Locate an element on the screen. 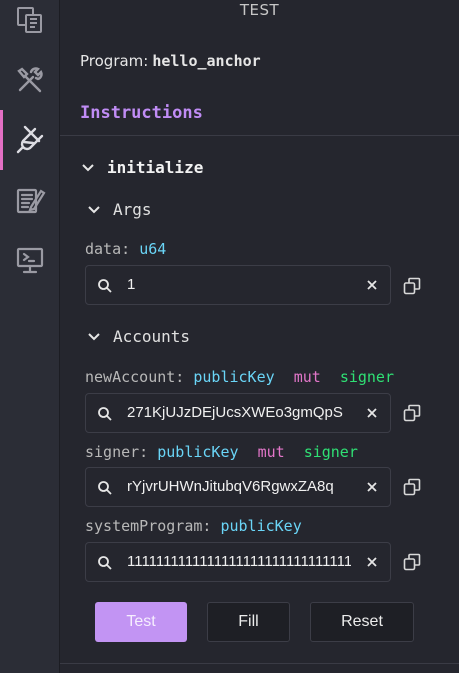  instruction-initialize-toggle: initialize is located at coordinates (142, 167).